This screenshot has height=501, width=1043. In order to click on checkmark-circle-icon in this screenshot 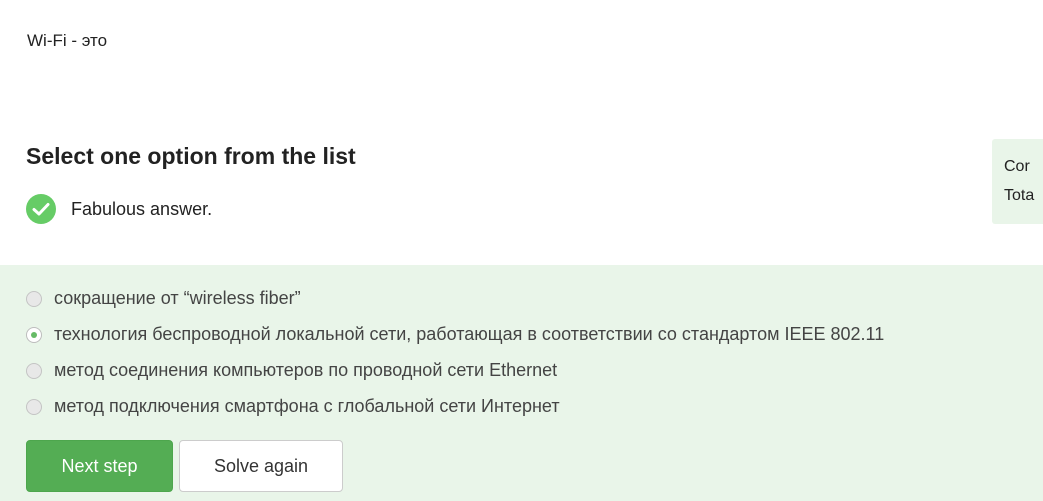, I will do `click(41, 209)`.